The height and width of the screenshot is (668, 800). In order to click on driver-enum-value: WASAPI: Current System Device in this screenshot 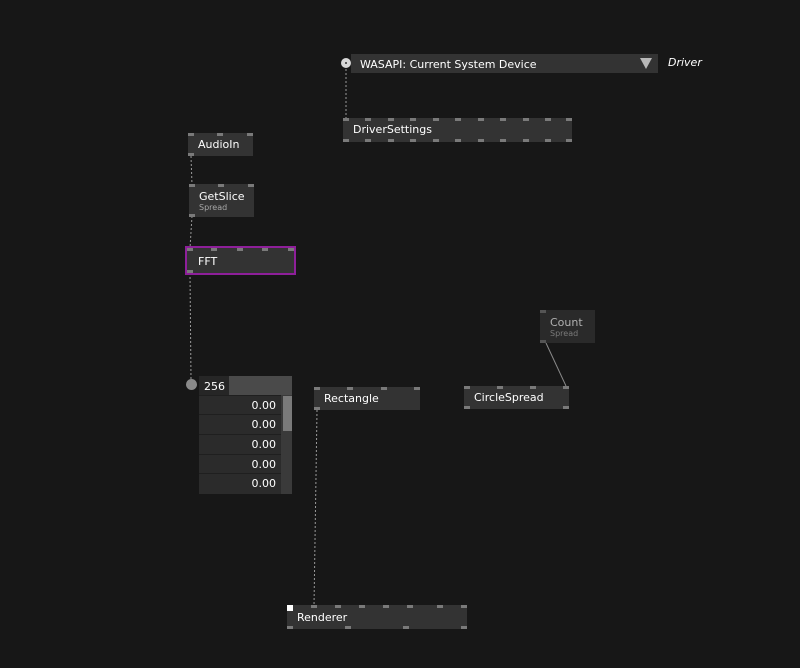, I will do `click(448, 64)`.